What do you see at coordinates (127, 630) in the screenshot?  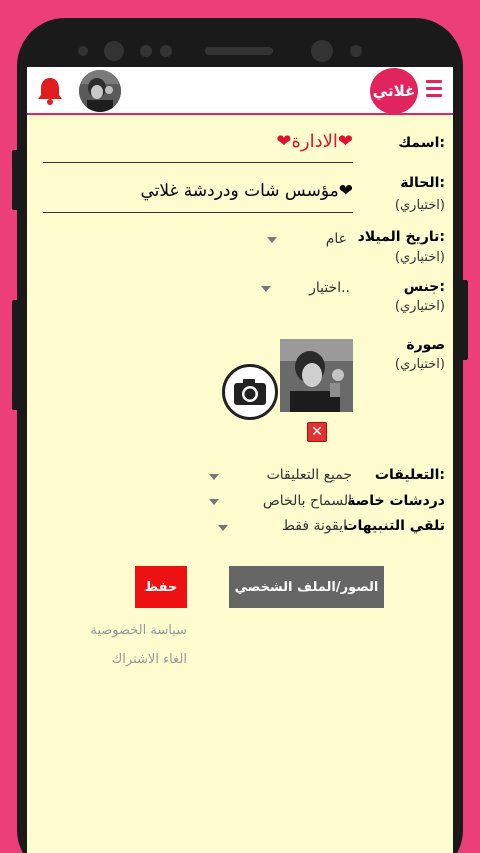 I see `privacy-policy-link: سياسة الخصوصية` at bounding box center [127, 630].